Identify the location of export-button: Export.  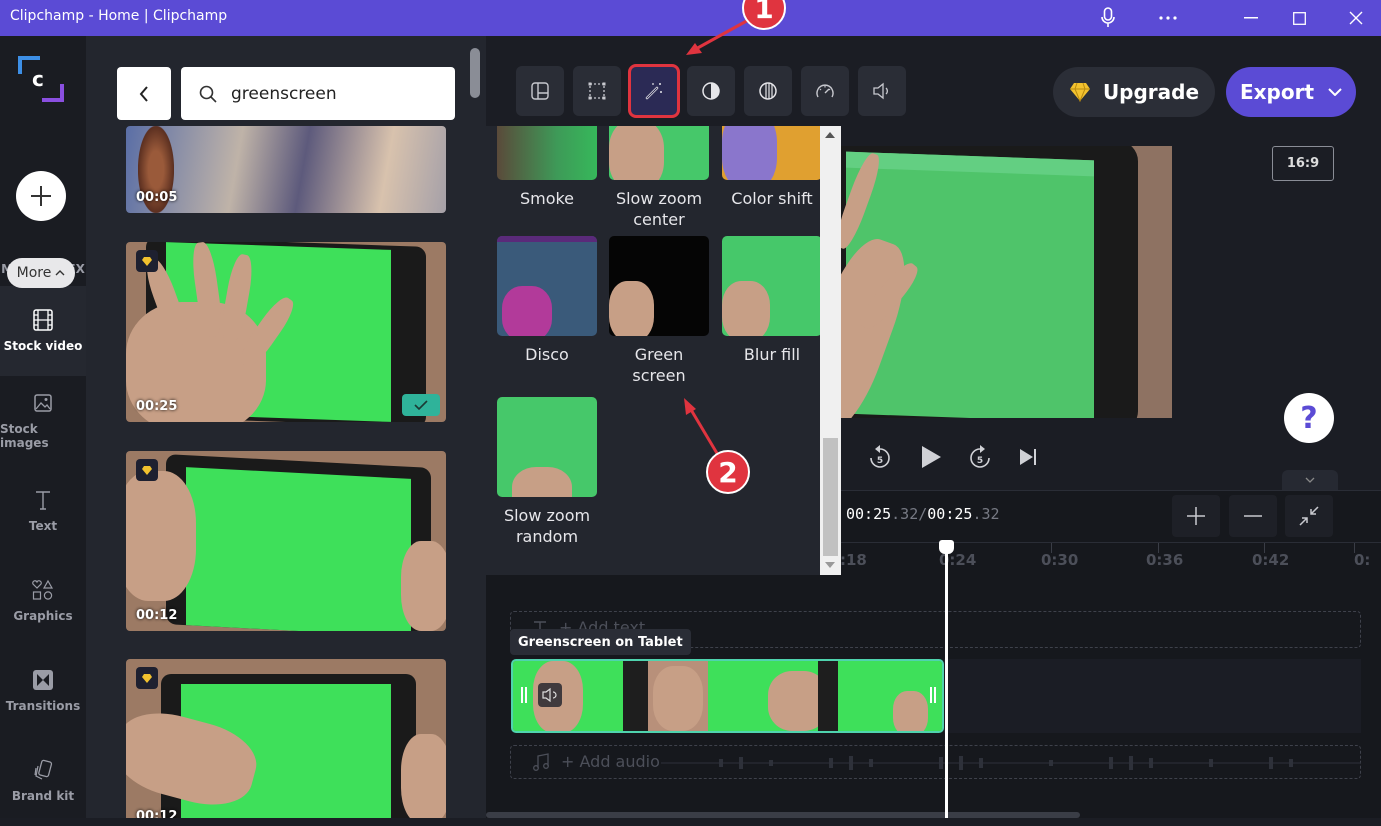
(1291, 92).